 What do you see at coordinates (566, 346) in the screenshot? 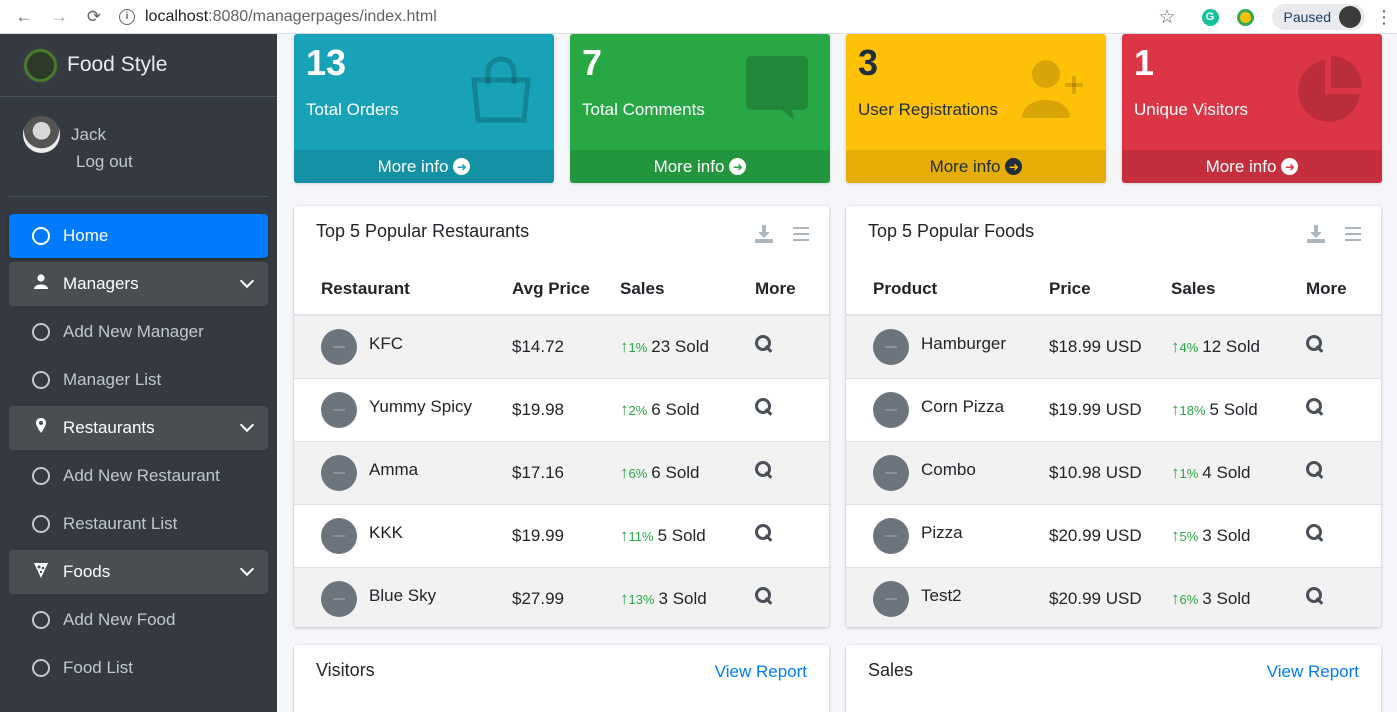
I see `avg-price: $14.72` at bounding box center [566, 346].